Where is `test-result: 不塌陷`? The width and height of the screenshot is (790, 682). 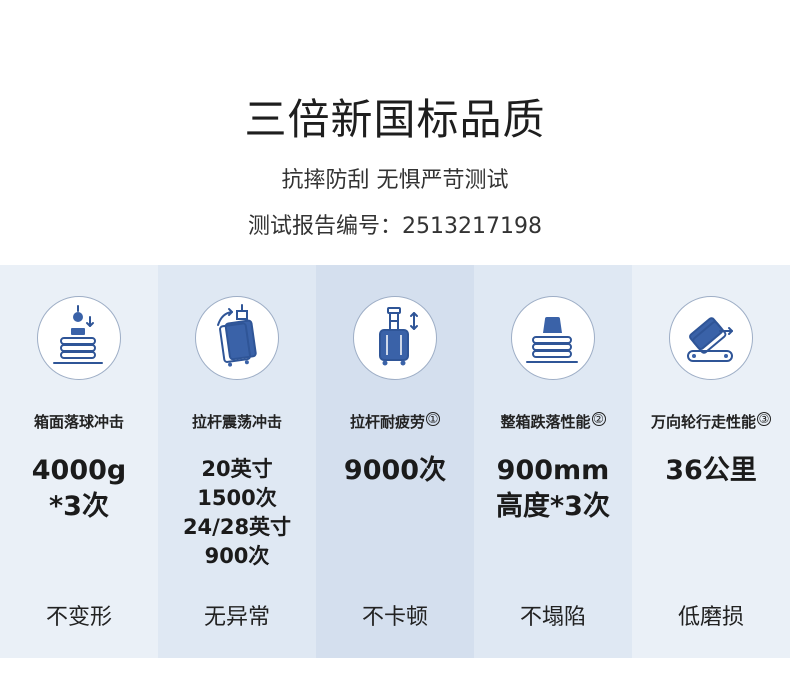
test-result: 不塌陷 is located at coordinates (552, 617).